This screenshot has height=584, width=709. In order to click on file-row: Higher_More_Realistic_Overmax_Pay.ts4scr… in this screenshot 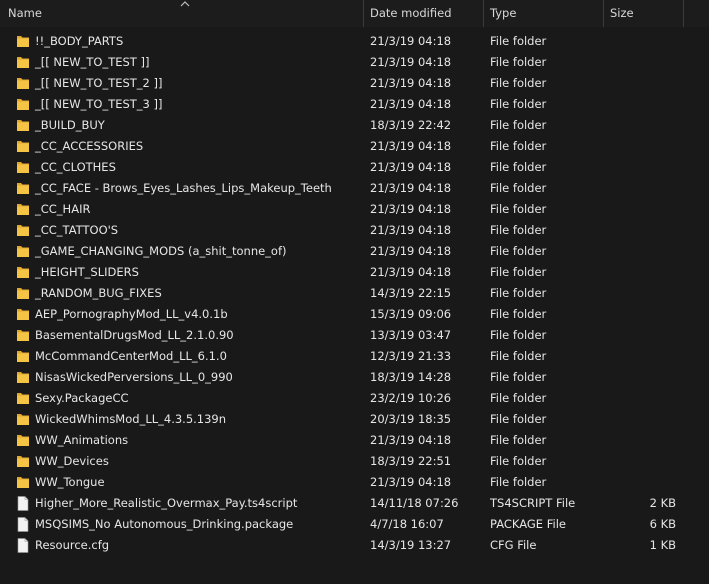, I will do `click(354, 503)`.